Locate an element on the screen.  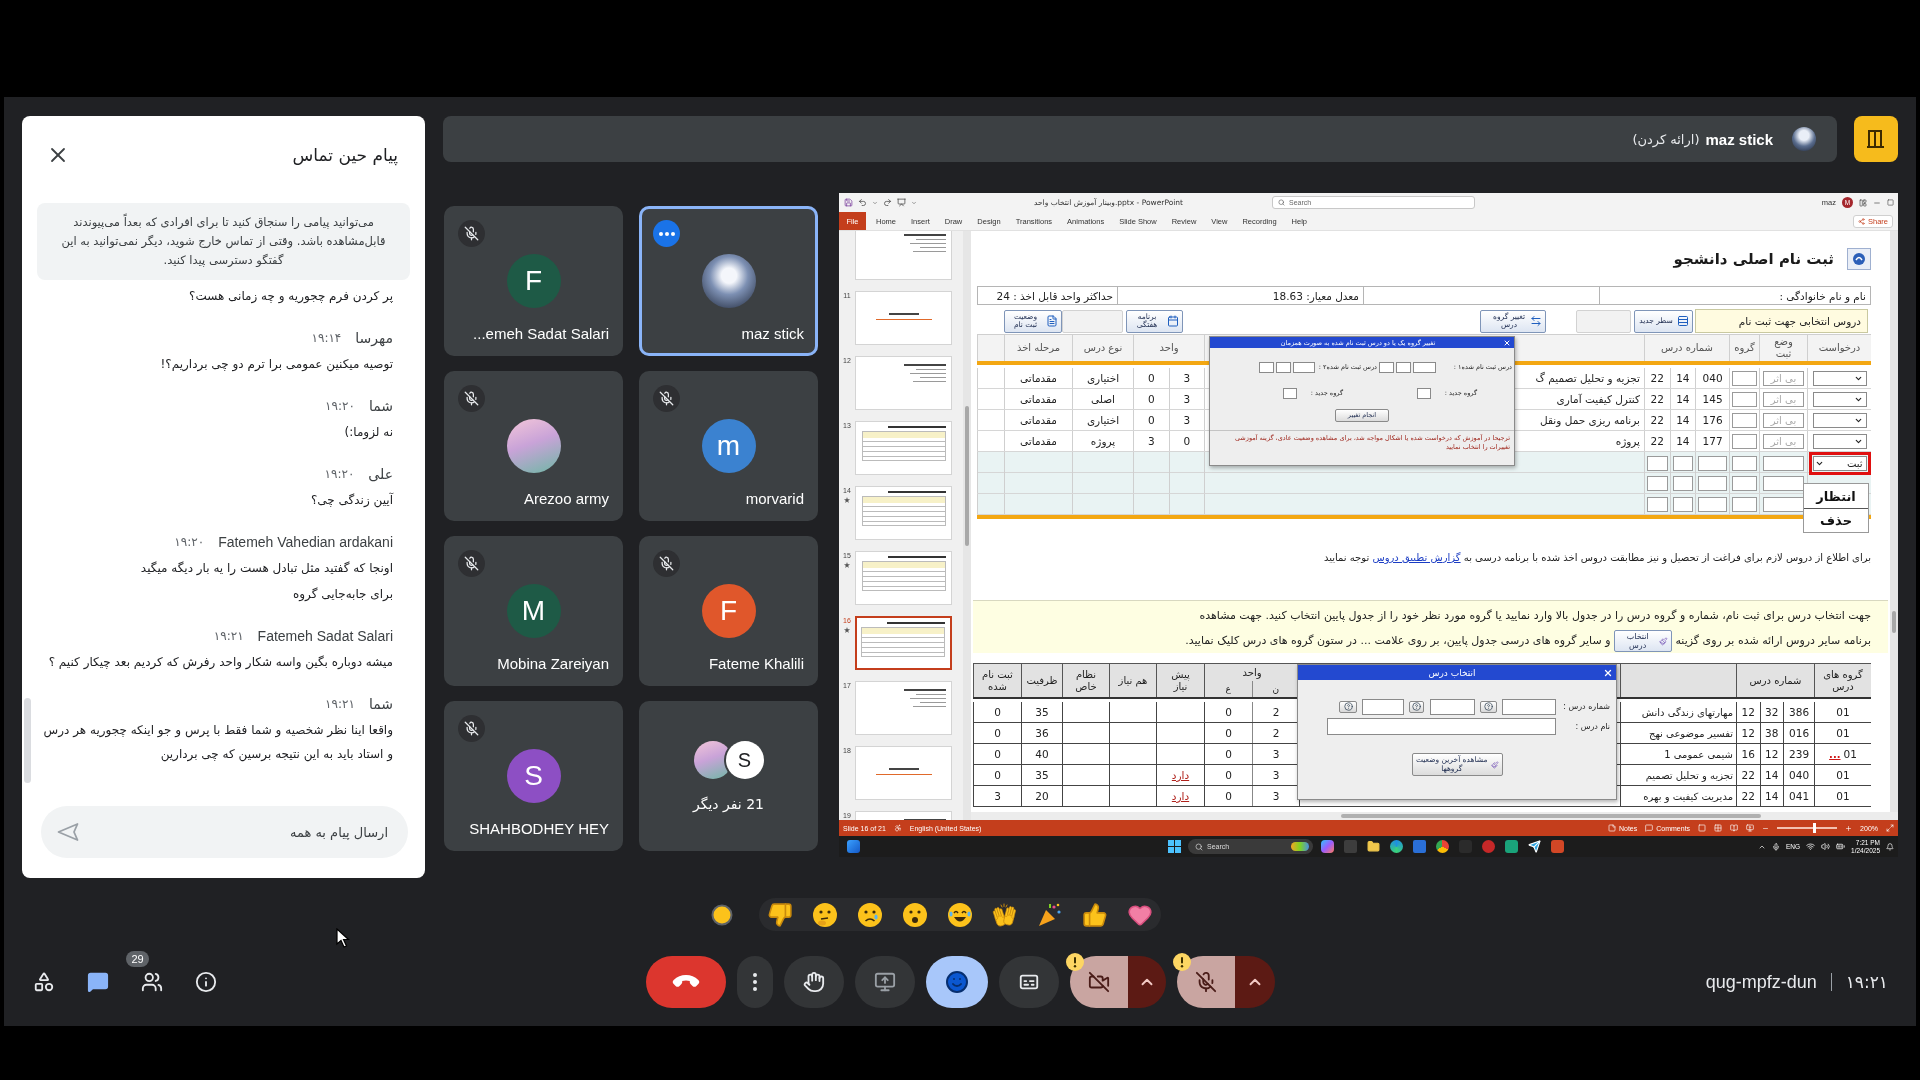
crying-face-icon is located at coordinates (870, 914).